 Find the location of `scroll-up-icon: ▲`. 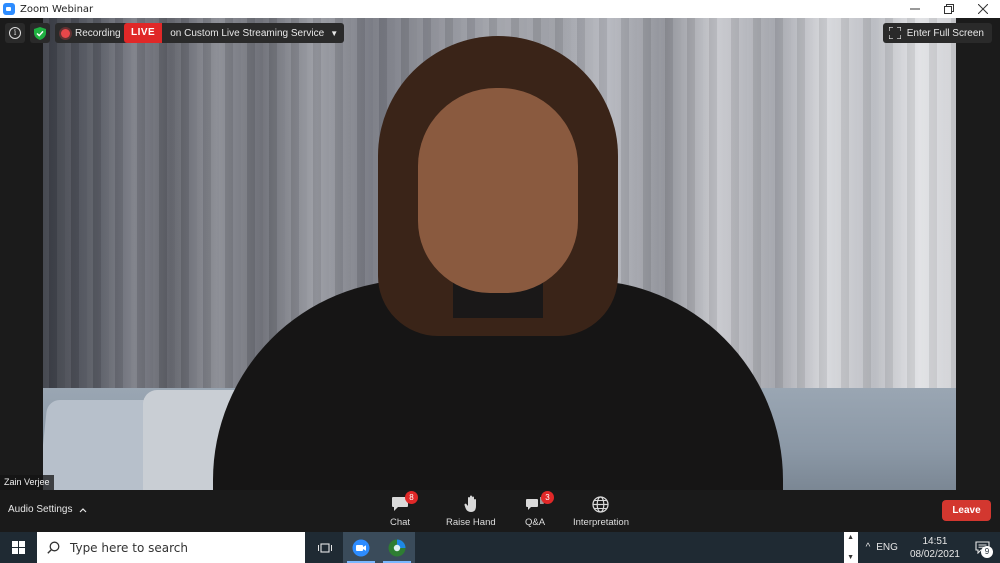

scroll-up-icon: ▲ is located at coordinates (850, 537).